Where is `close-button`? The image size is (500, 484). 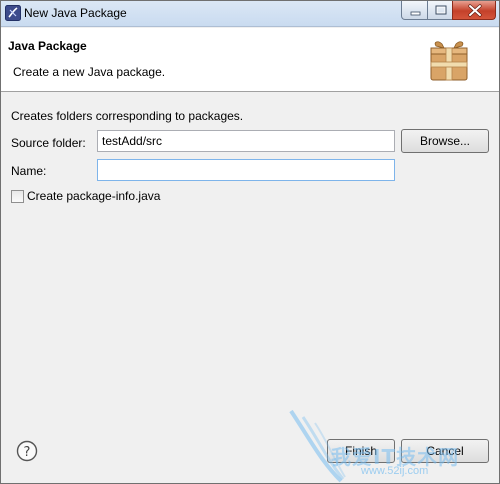
close-button is located at coordinates (474, 10).